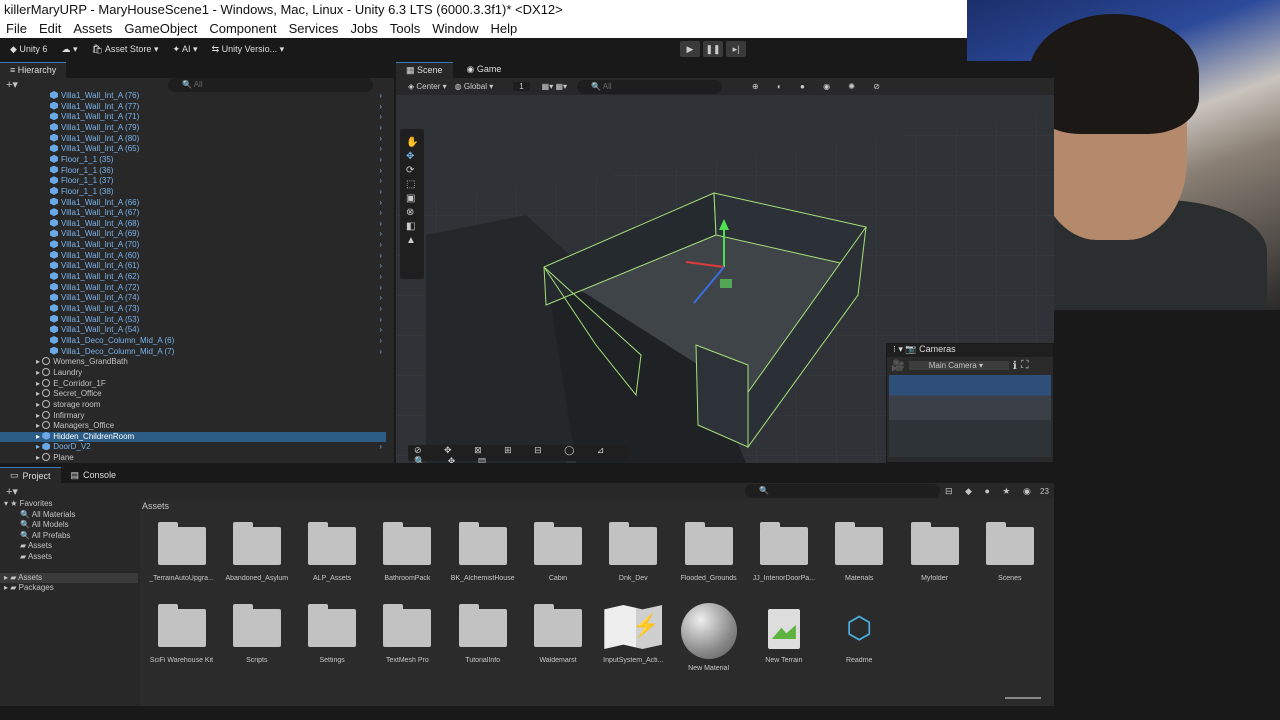 This screenshot has width=1280, height=720. Describe the element at coordinates (69, 515) in the screenshot. I see `favorite-item: 🔍 All Materials` at that location.